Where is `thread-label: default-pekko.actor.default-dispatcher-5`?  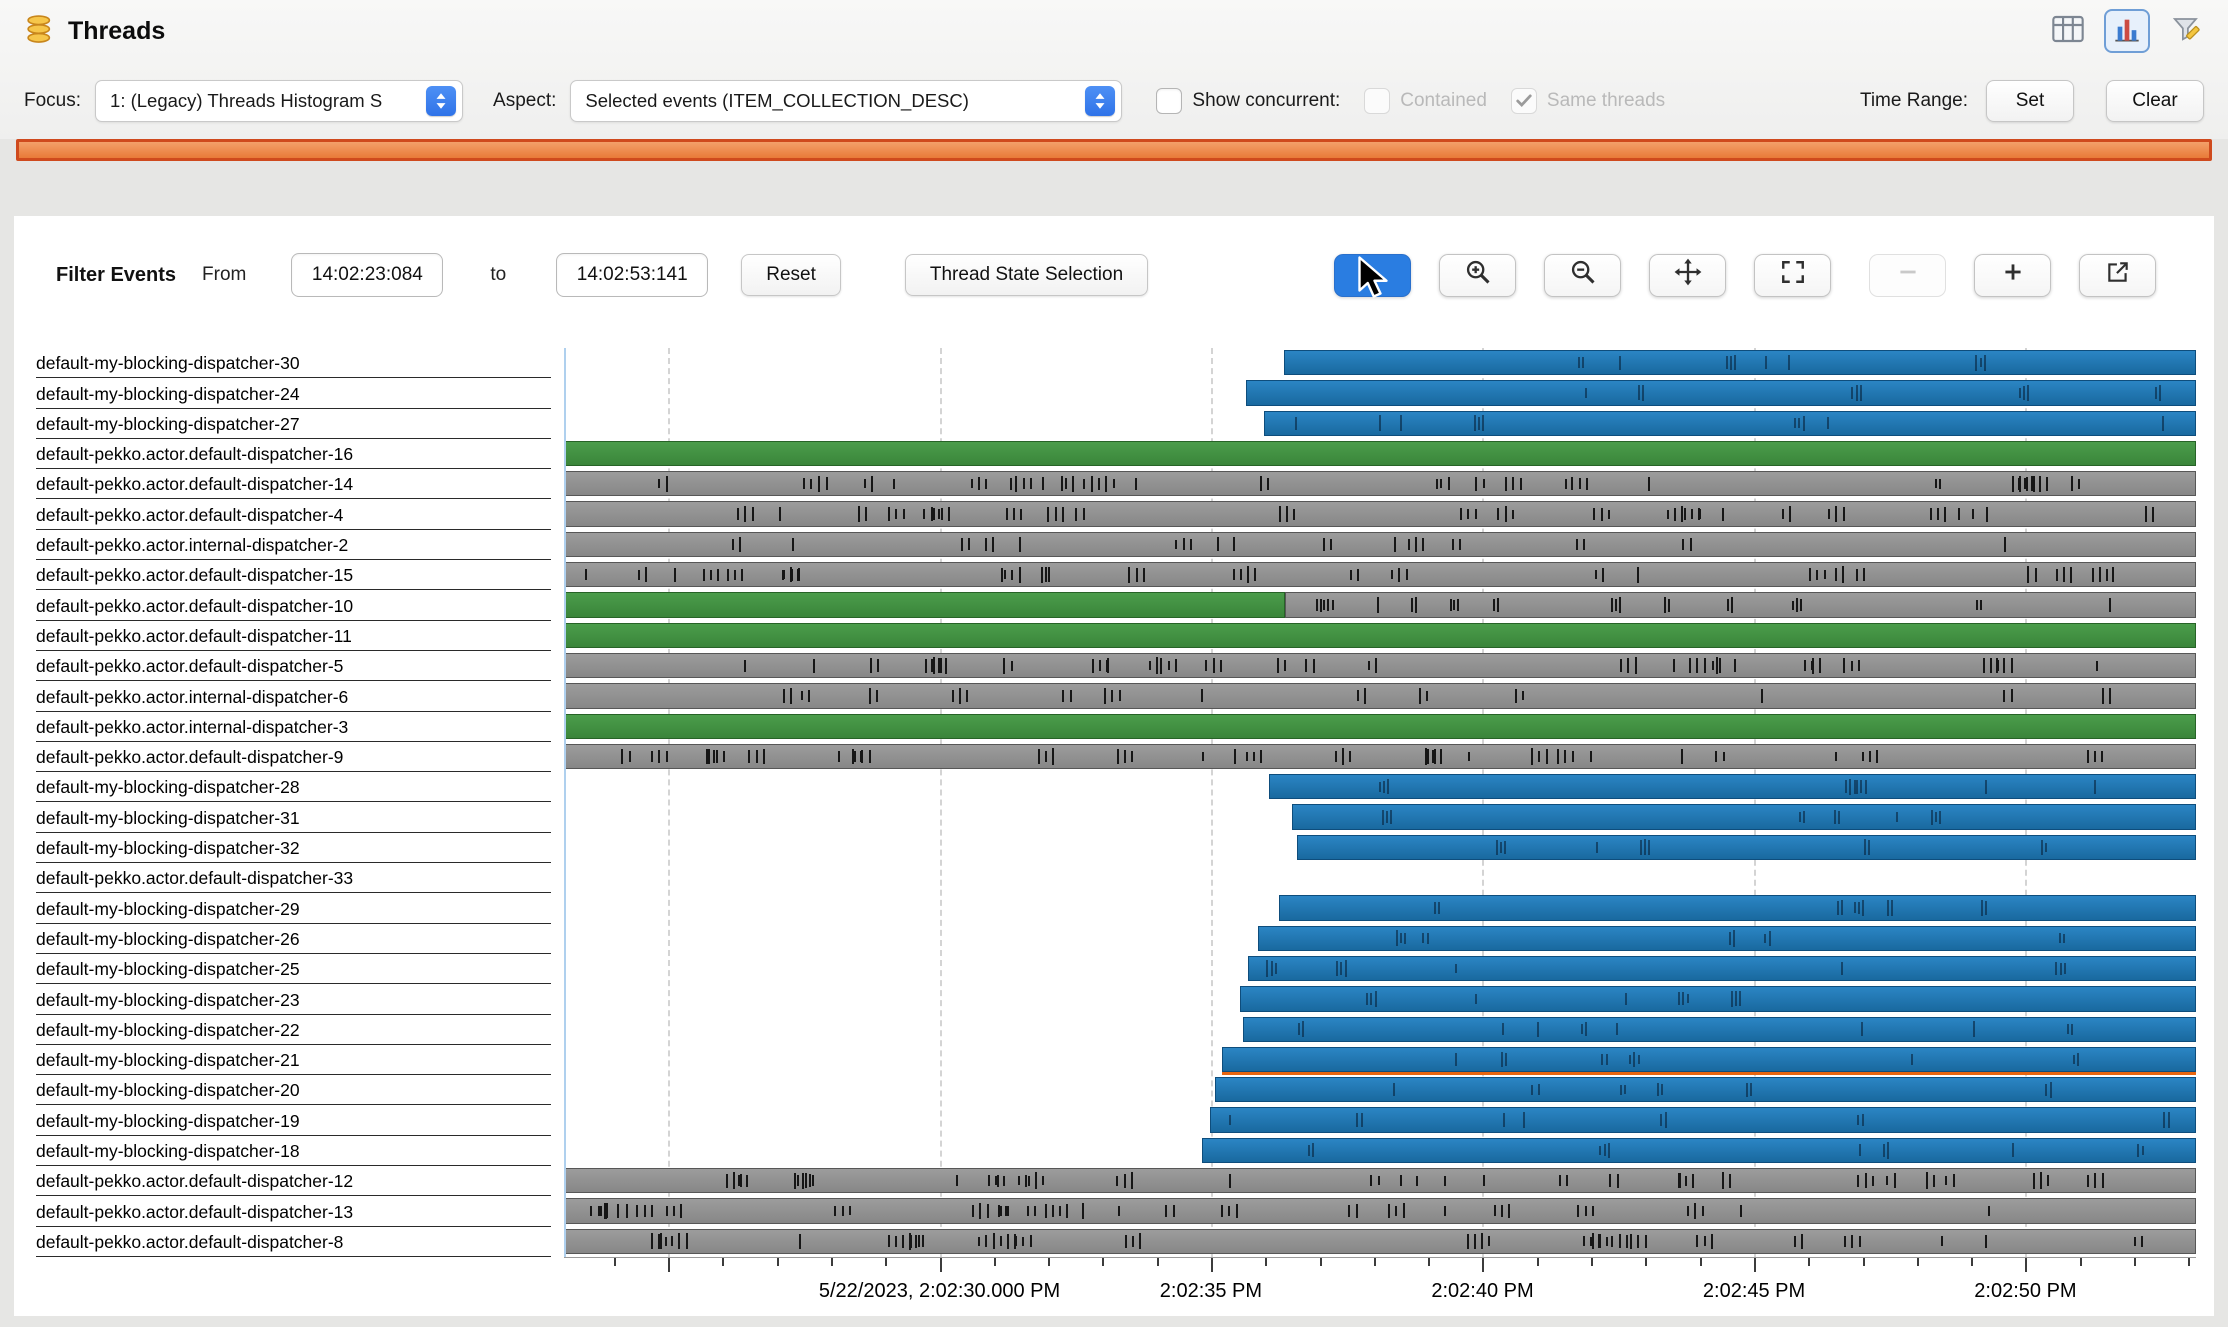 thread-label: default-pekko.actor.default-dispatcher-5 is located at coordinates (293, 666).